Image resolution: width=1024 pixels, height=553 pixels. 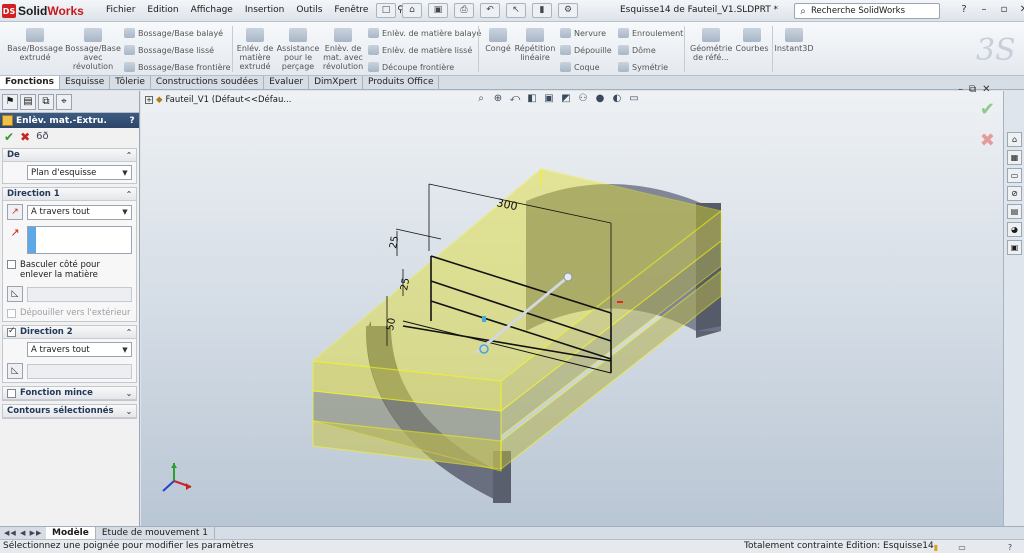 What do you see at coordinates (298, 49) in the screenshot?
I see `hole-wizard-button: Assistance pour le perçage` at bounding box center [298, 49].